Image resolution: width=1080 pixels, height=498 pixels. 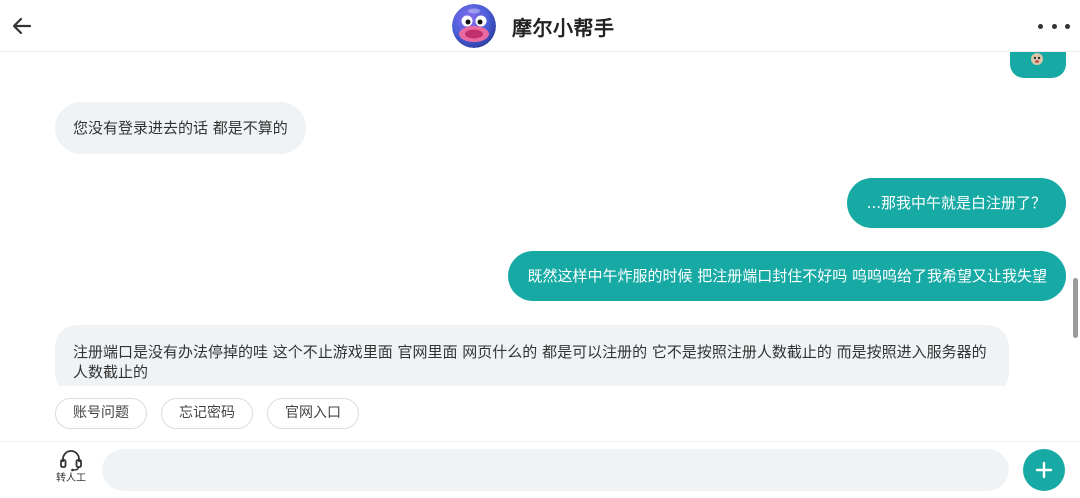 What do you see at coordinates (555, 470) in the screenshot?
I see `message-input` at bounding box center [555, 470].